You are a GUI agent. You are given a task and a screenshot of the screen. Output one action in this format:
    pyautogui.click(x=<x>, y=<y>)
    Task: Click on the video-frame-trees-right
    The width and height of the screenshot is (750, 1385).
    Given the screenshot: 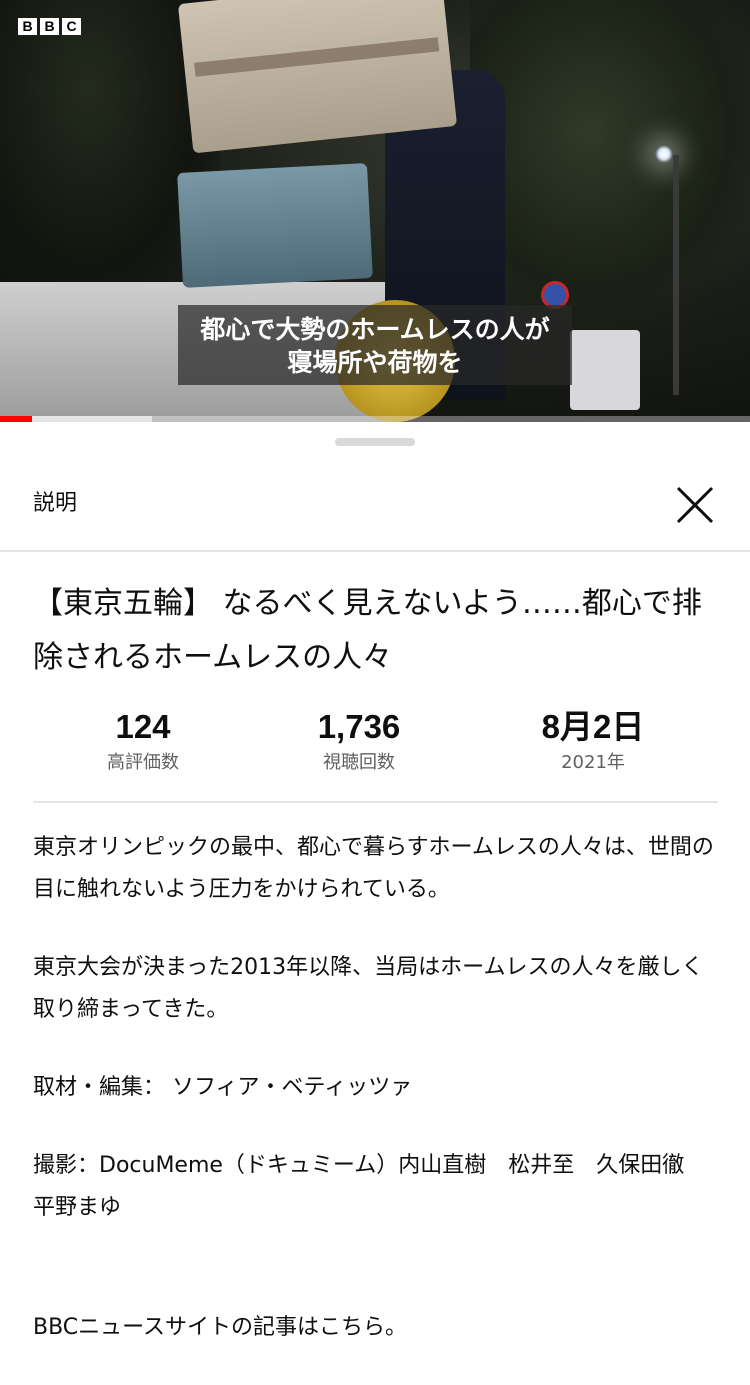 What is the action you would take?
    pyautogui.click(x=610, y=165)
    